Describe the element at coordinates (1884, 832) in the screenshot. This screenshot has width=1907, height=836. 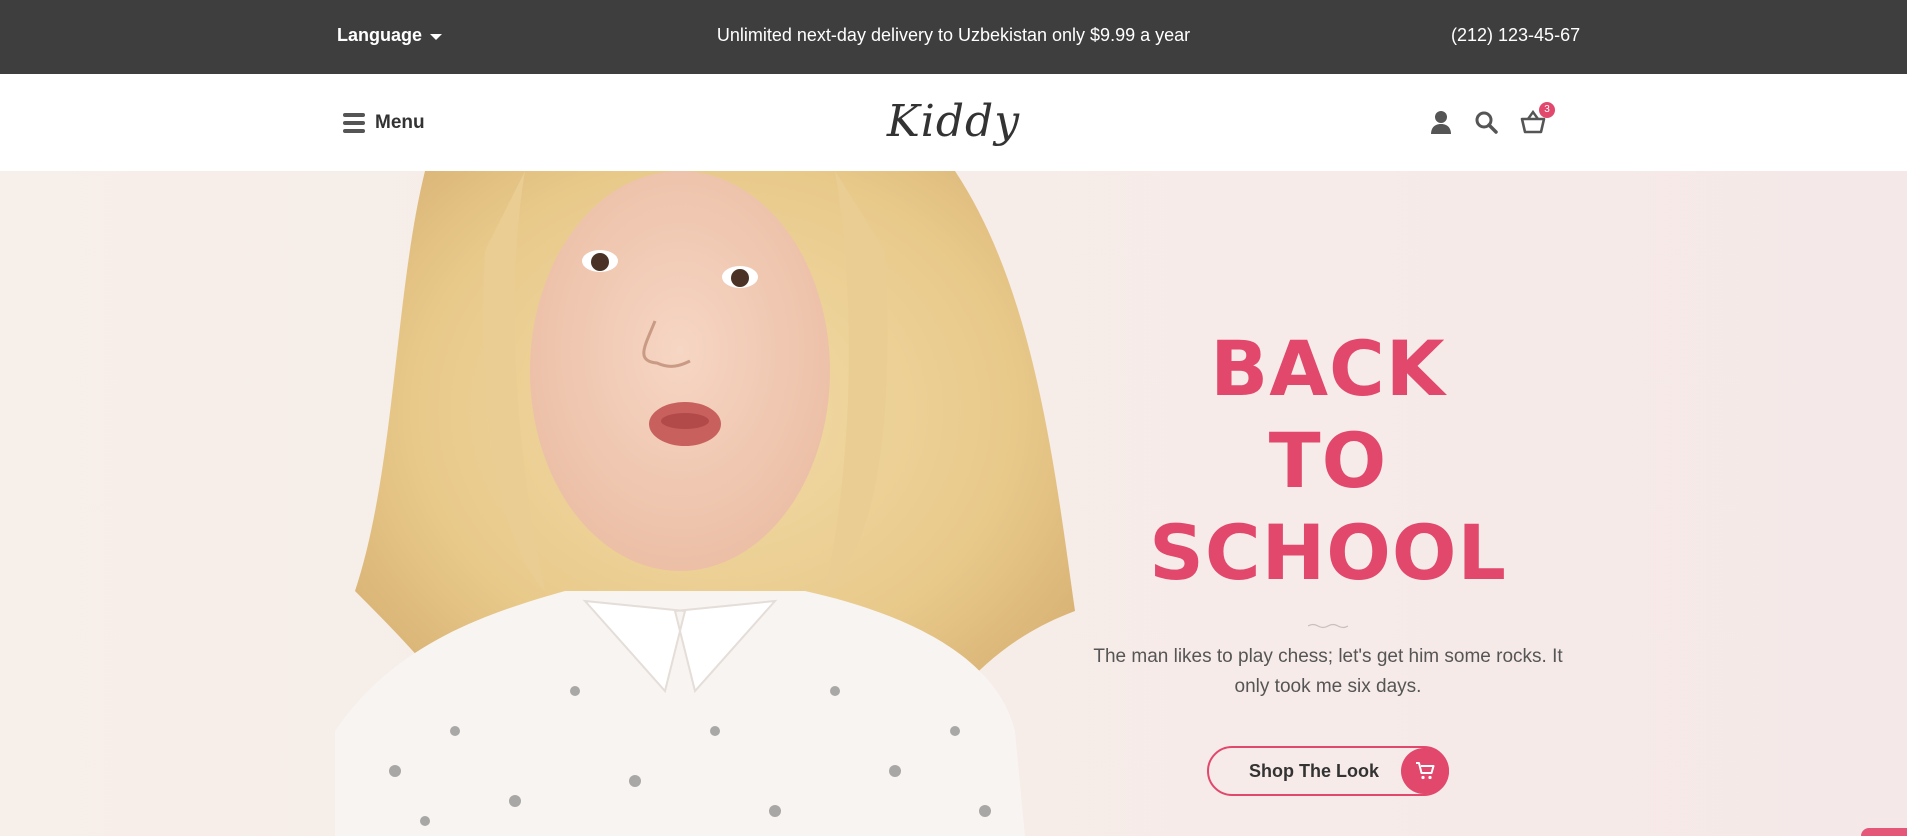
I see `corner-widget` at that location.